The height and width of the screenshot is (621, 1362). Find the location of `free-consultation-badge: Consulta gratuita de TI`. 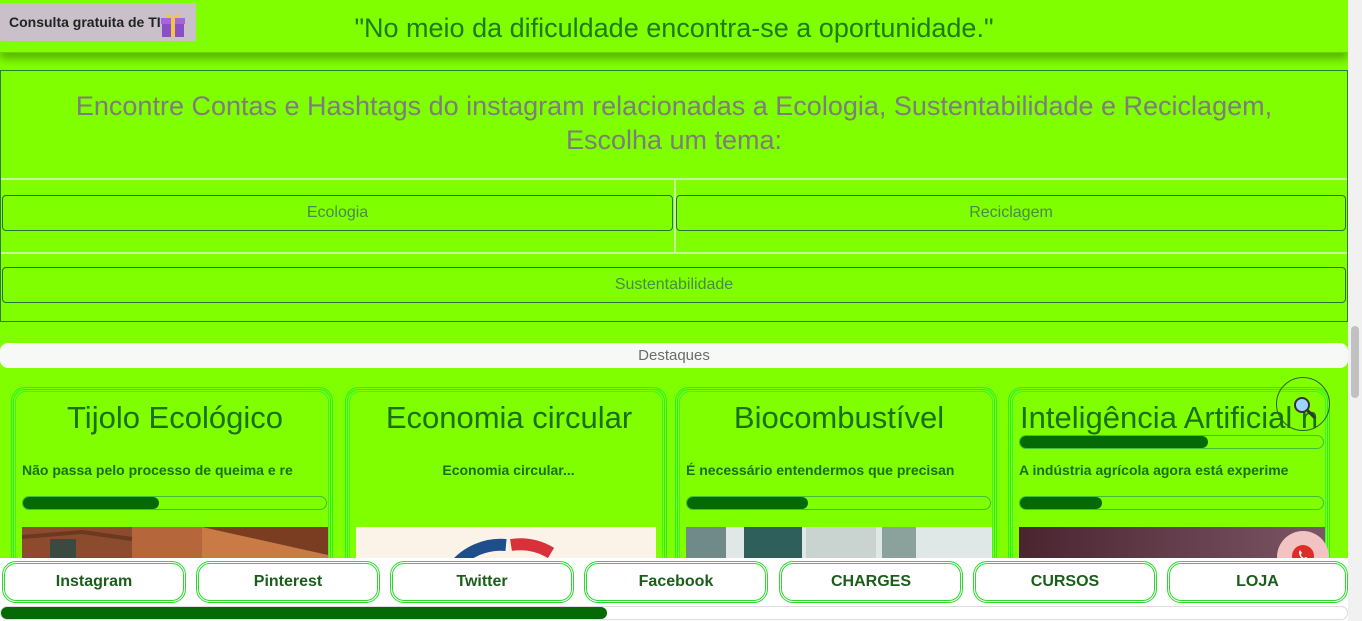

free-consultation-badge: Consulta gratuita de TI is located at coordinates (98, 22).